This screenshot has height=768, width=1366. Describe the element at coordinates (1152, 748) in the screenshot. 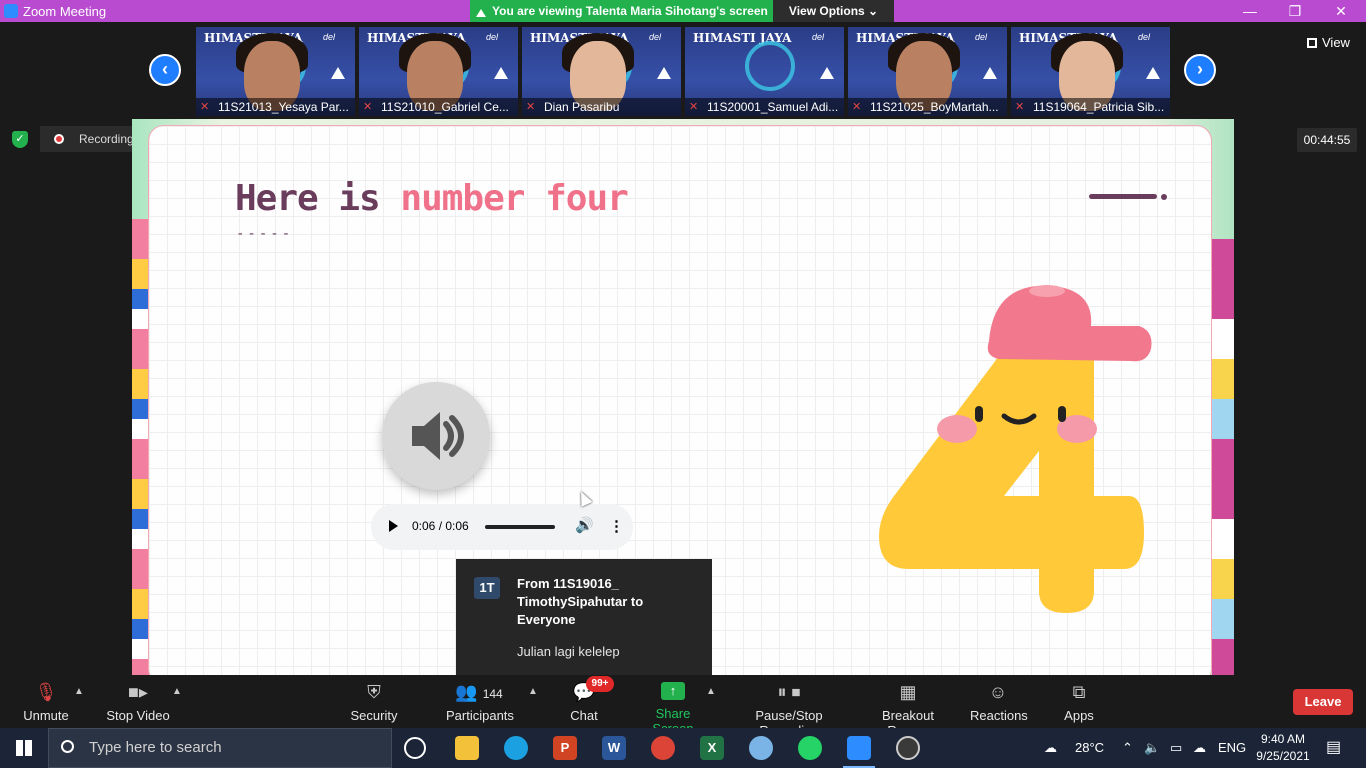

I see `speaker-tray-icon: 🔈` at that location.